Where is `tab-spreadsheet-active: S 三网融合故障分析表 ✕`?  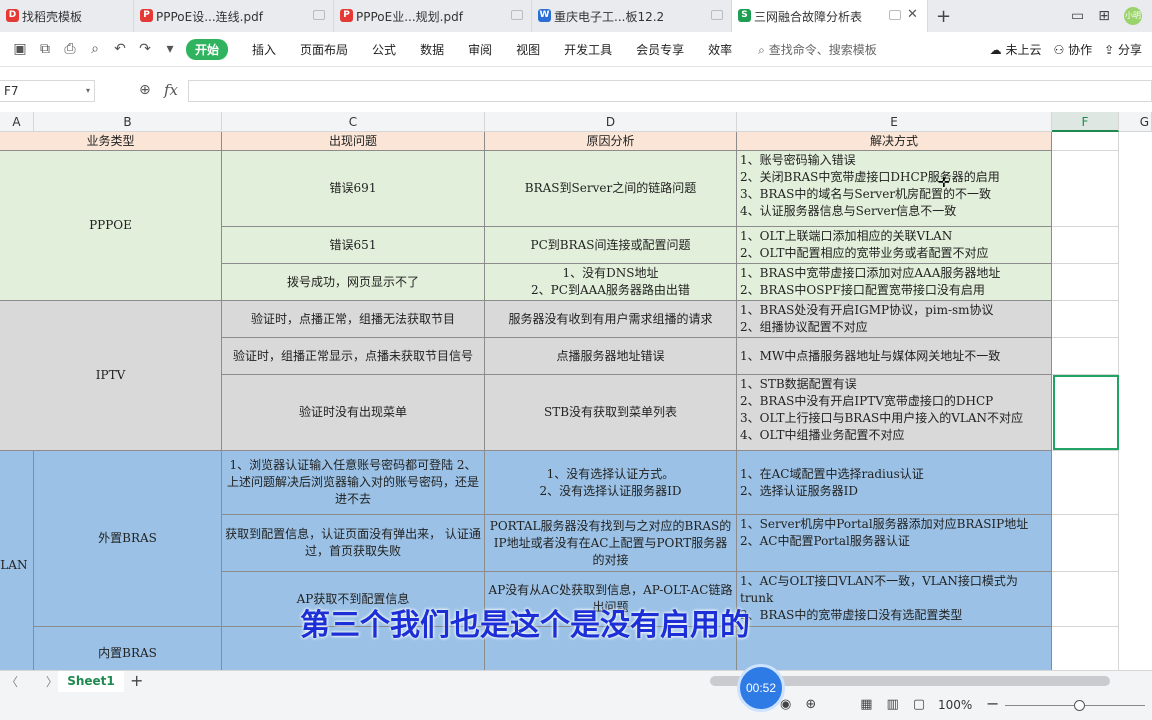 tab-spreadsheet-active: S 三网融合故障分析表 ✕ is located at coordinates (830, 16).